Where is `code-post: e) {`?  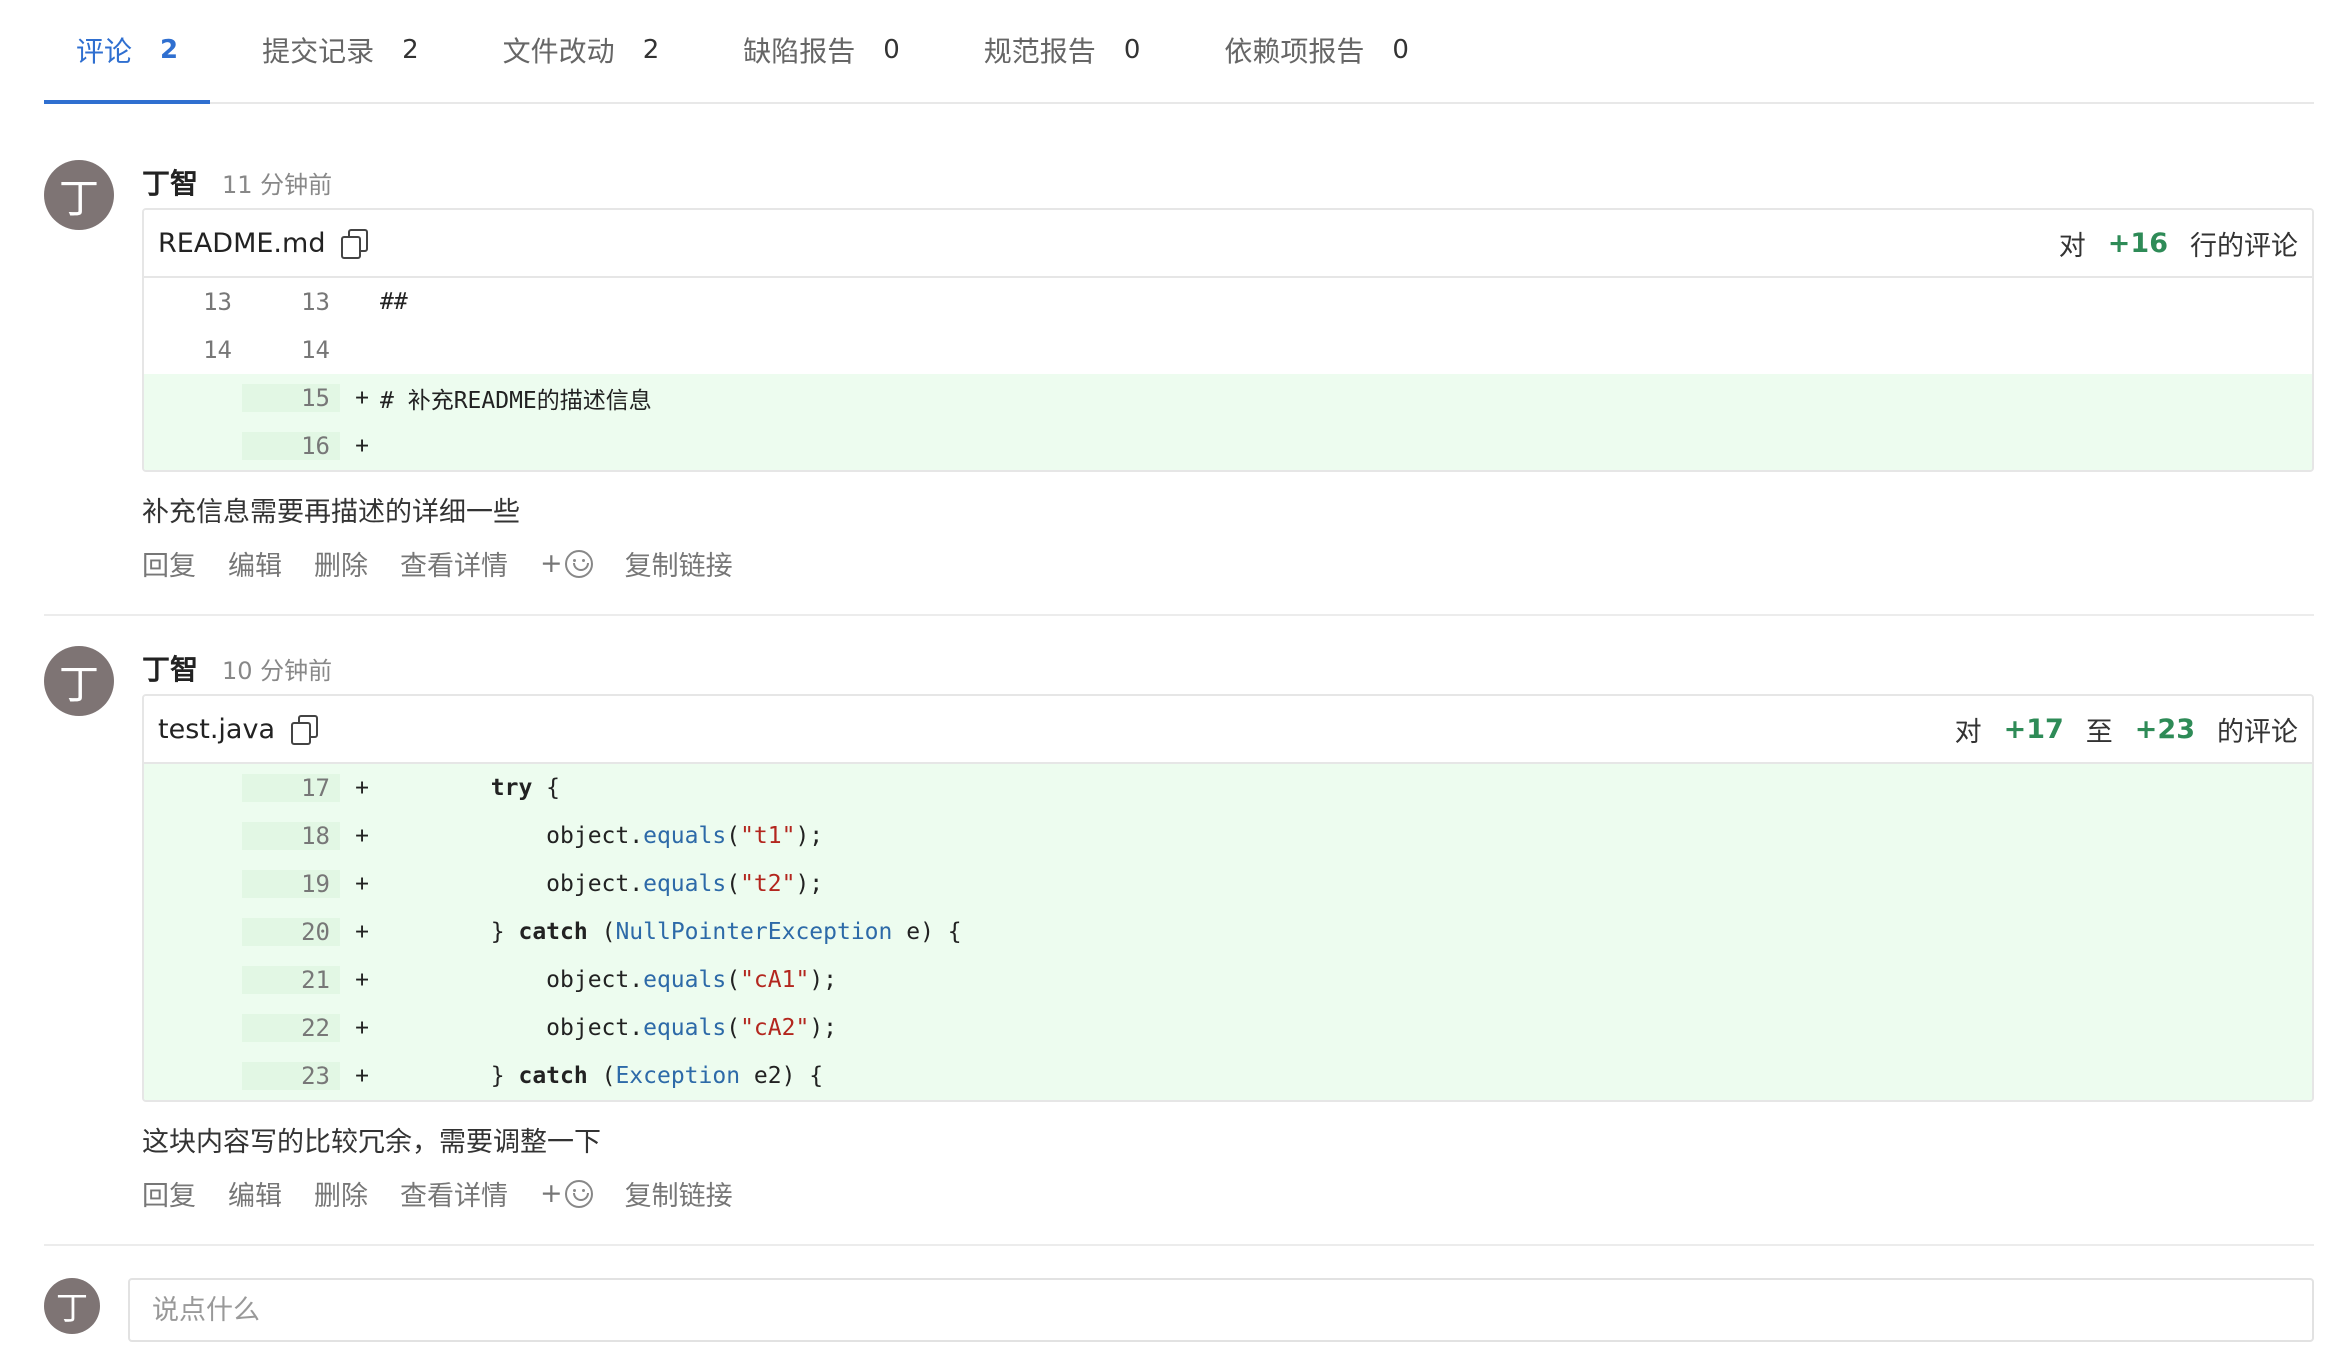 code-post: e) { is located at coordinates (927, 932).